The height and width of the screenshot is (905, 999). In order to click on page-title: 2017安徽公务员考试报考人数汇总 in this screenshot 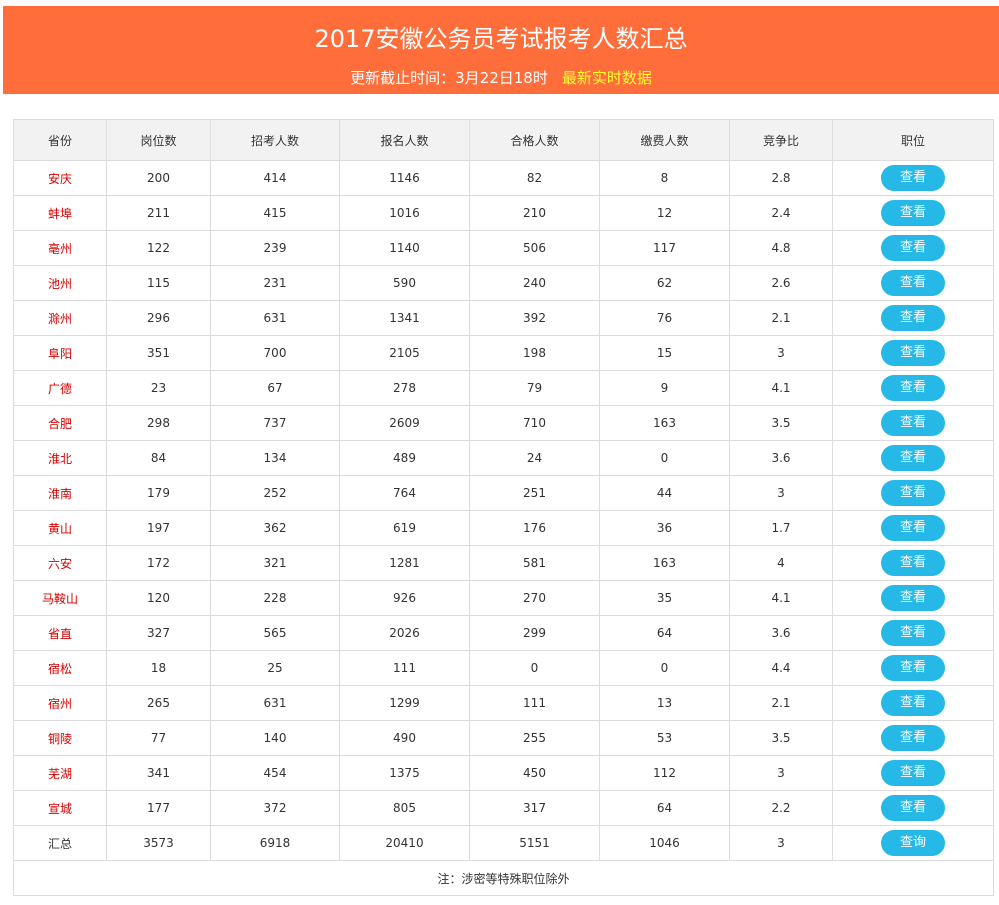, I will do `click(501, 39)`.